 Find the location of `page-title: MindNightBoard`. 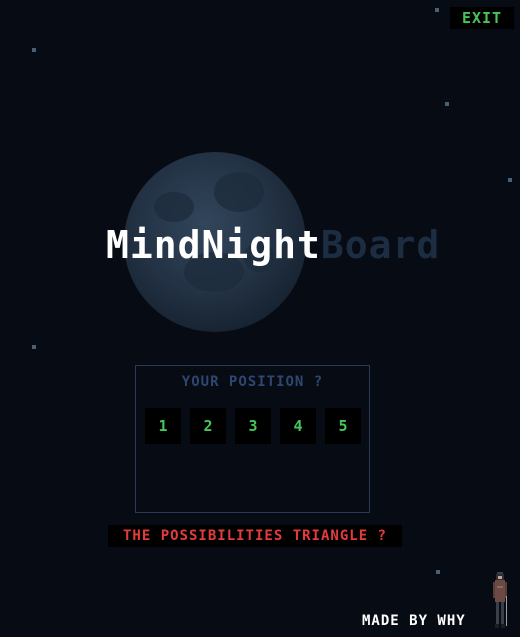

page-title: MindNightBoard is located at coordinates (273, 245).